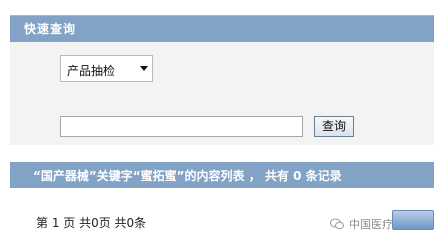 The image size is (434, 243). I want to click on wechat-icon, so click(337, 224).